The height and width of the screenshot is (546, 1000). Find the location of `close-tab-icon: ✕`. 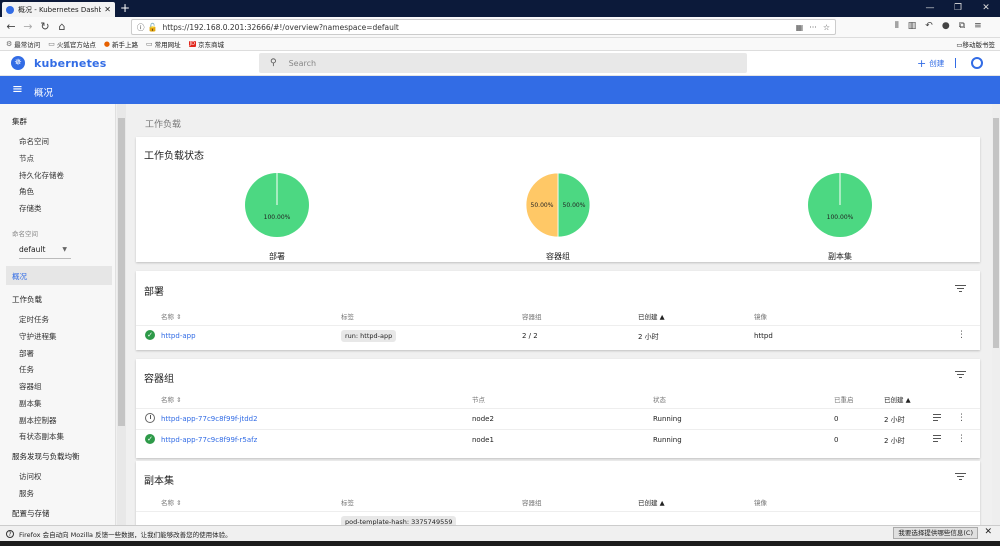

close-tab-icon: ✕ is located at coordinates (107, 9).